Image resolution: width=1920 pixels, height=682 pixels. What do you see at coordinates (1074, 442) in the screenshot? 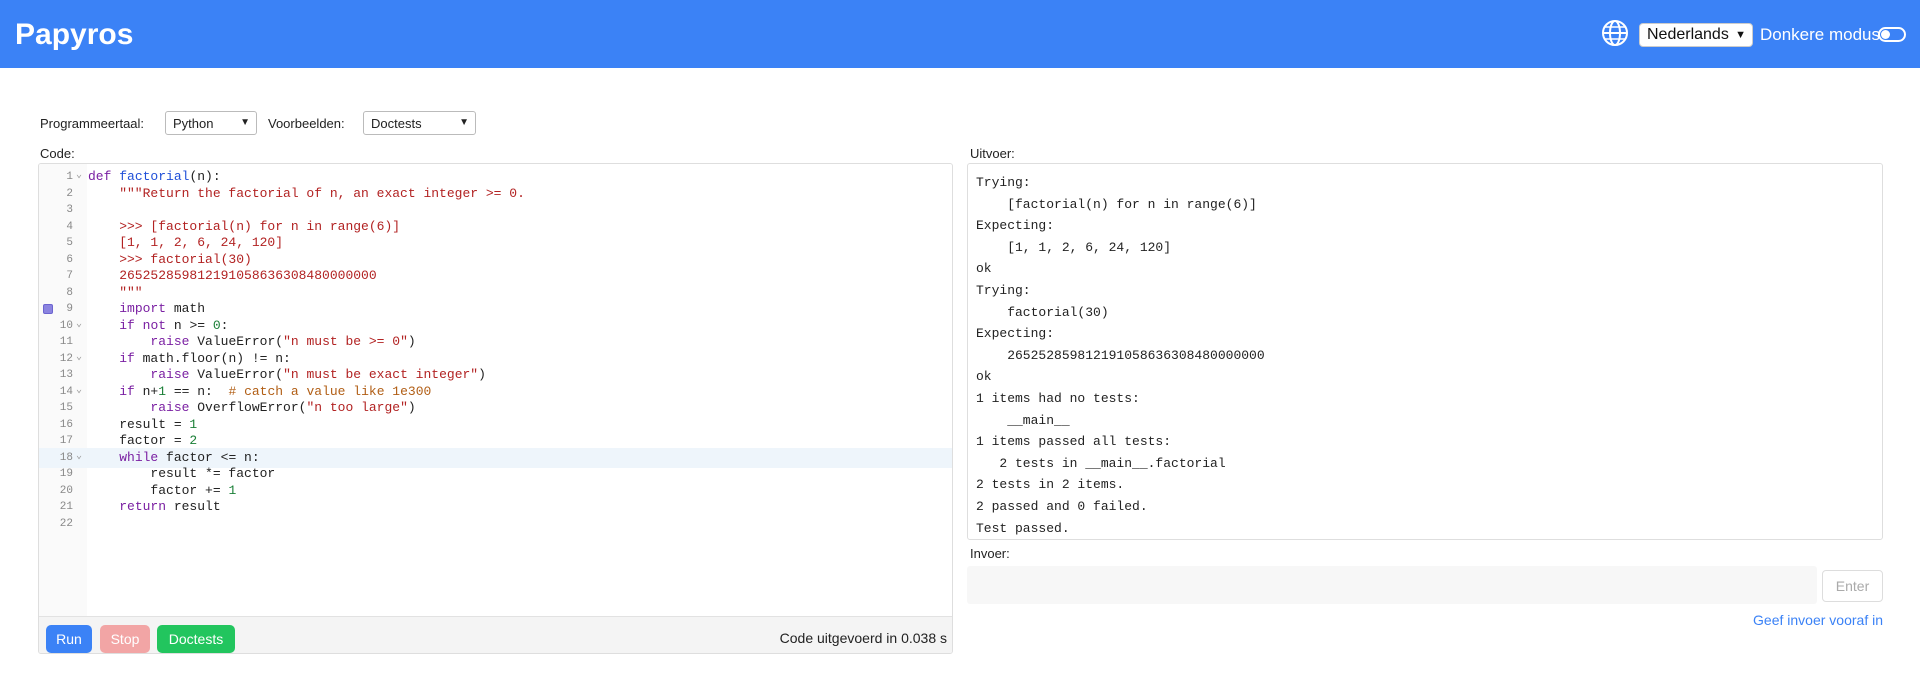
I see `output-line: 1 items passed all tests:` at bounding box center [1074, 442].